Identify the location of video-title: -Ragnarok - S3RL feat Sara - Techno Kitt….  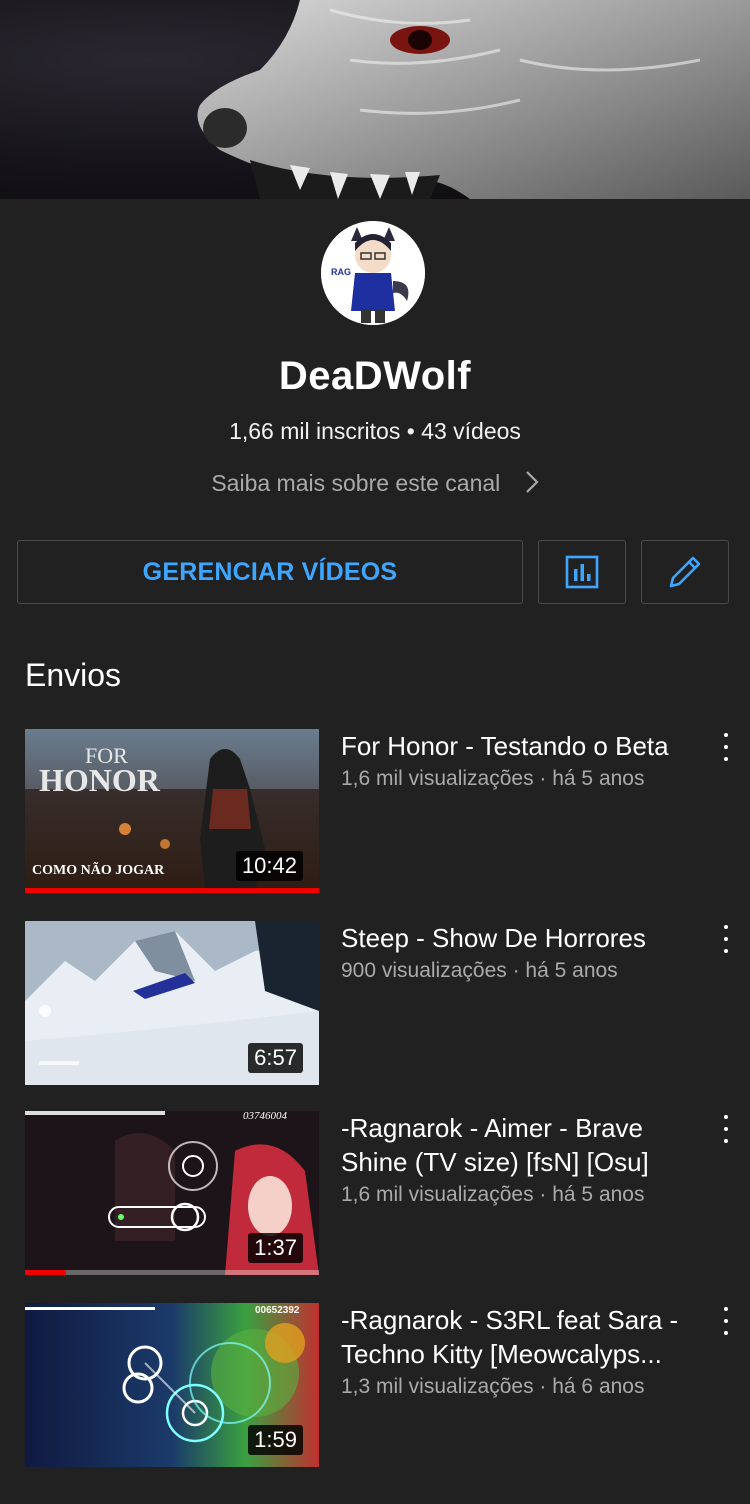
(521, 1337).